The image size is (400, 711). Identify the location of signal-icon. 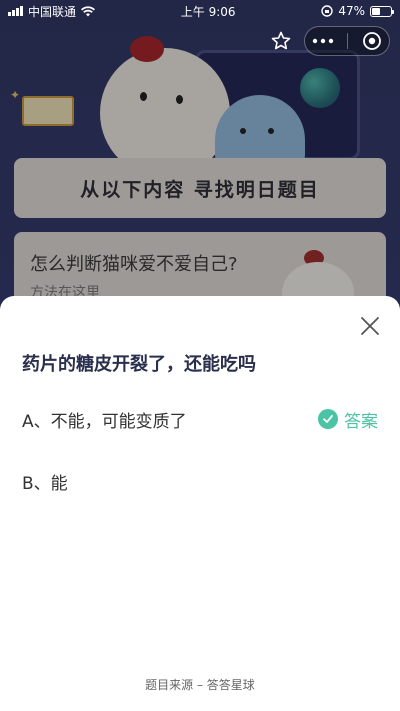
(15, 11).